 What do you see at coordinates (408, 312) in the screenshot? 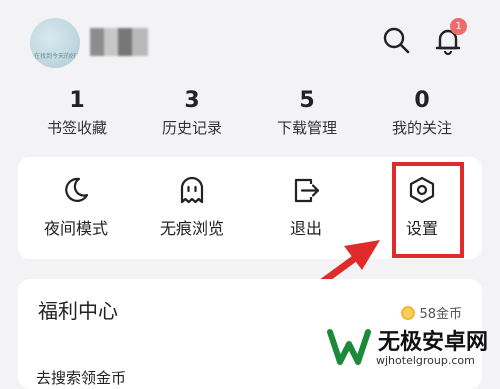
I see `coin-icon` at bounding box center [408, 312].